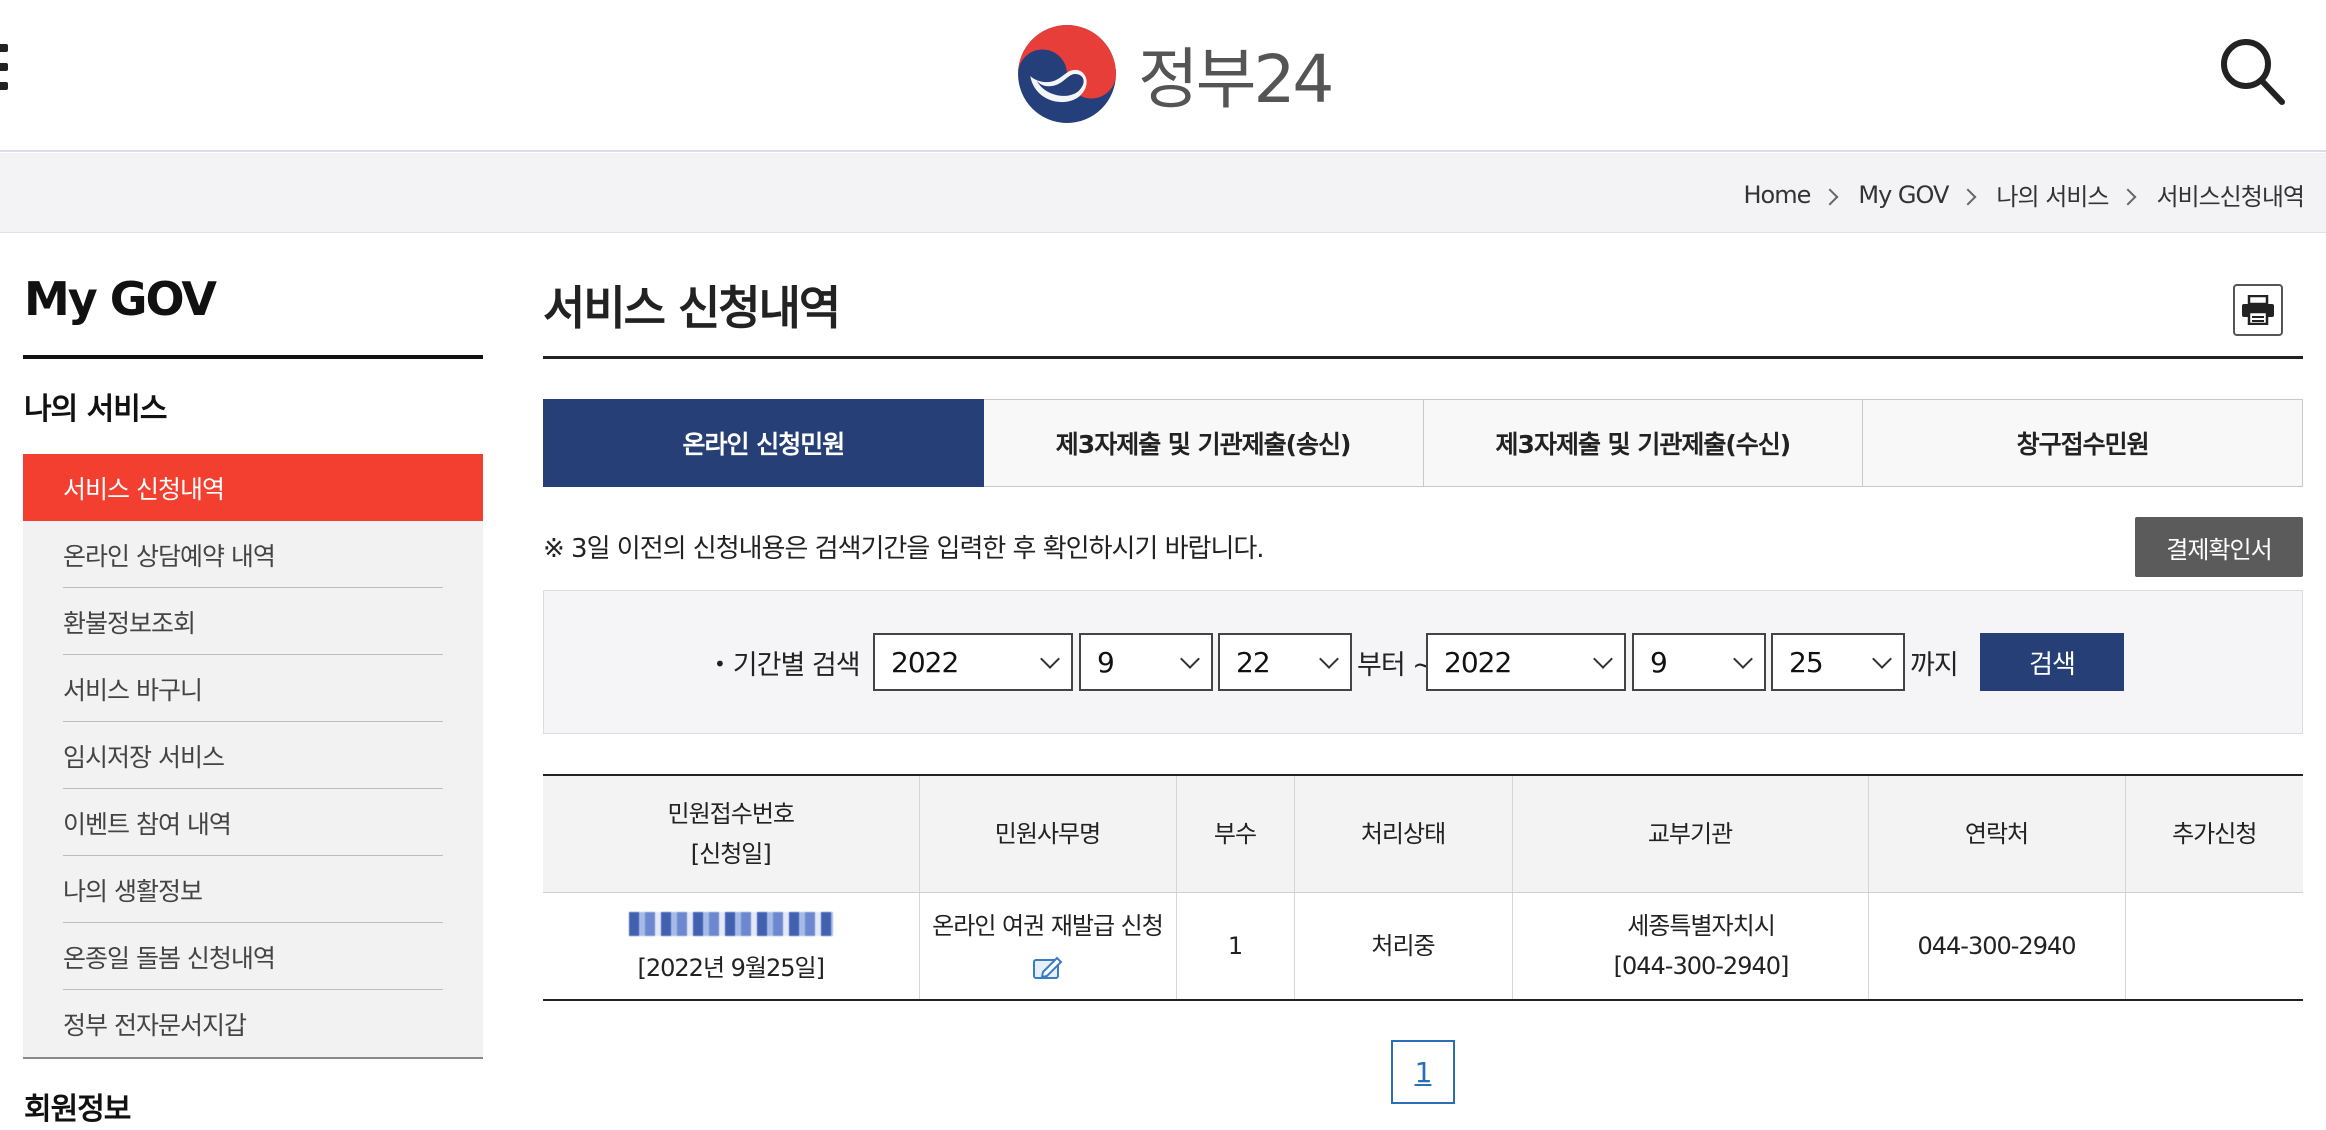 This screenshot has width=2326, height=1130. What do you see at coordinates (253, 357) in the screenshot?
I see `sidebar-divider` at bounding box center [253, 357].